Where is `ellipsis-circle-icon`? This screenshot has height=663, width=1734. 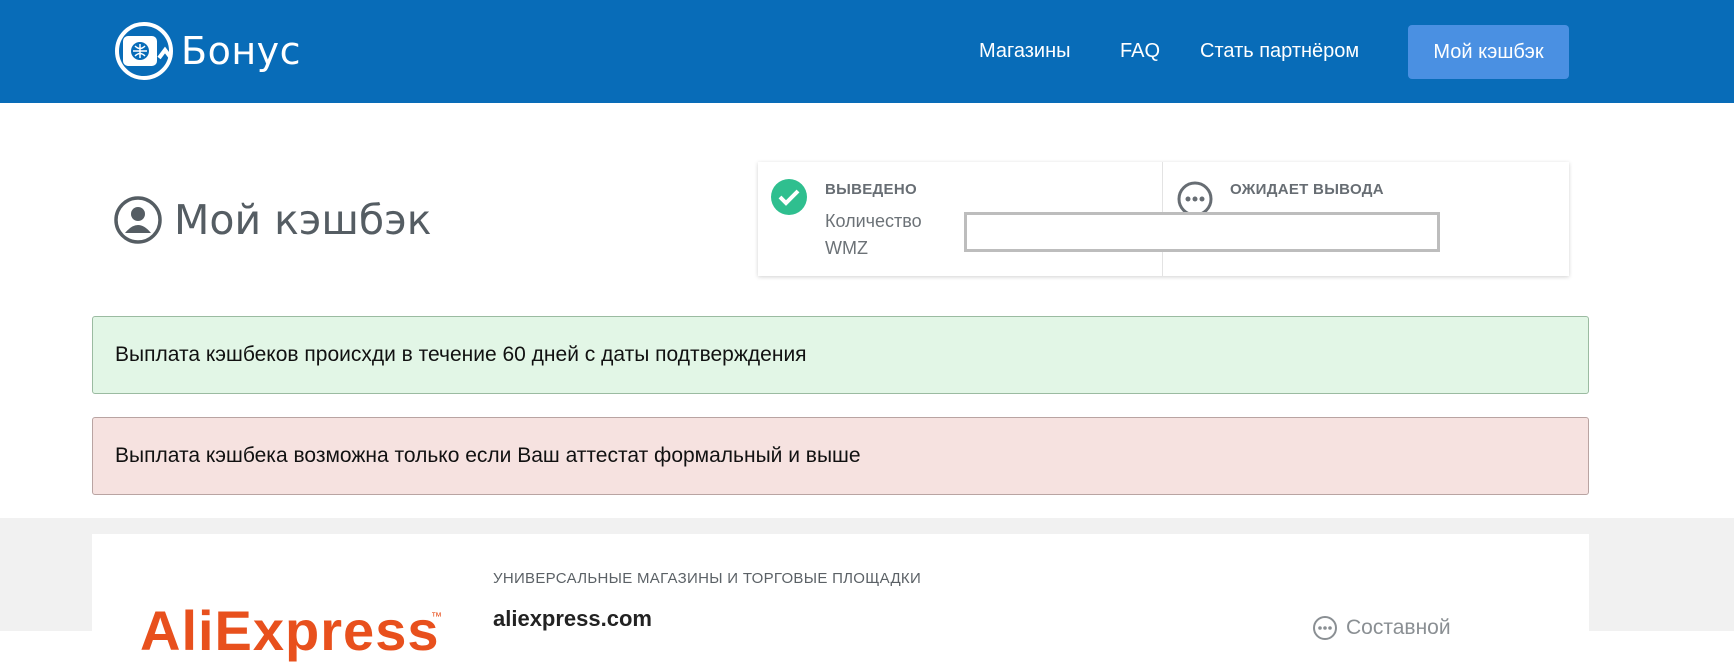
ellipsis-circle-icon is located at coordinates (1325, 628).